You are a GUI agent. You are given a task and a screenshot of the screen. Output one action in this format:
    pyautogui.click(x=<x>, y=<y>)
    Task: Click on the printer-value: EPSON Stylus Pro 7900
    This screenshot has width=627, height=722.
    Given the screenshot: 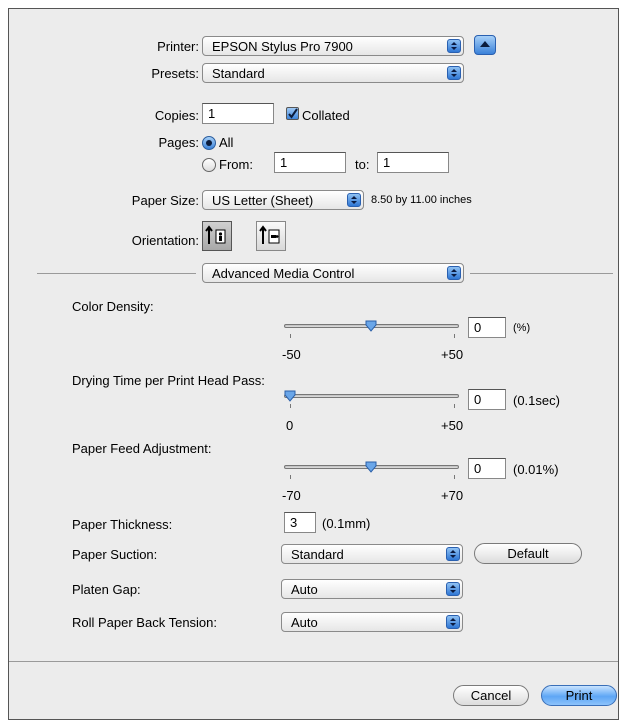 What is the action you would take?
    pyautogui.click(x=282, y=46)
    